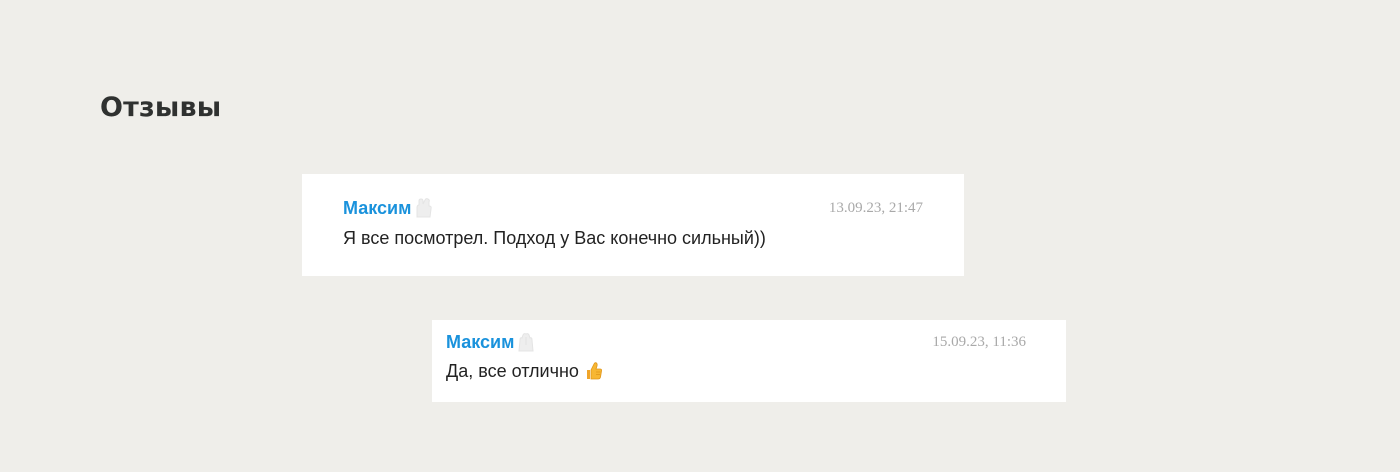 The height and width of the screenshot is (472, 1400). Describe the element at coordinates (594, 370) in the screenshot. I see `thumbs-up-icon` at that location.